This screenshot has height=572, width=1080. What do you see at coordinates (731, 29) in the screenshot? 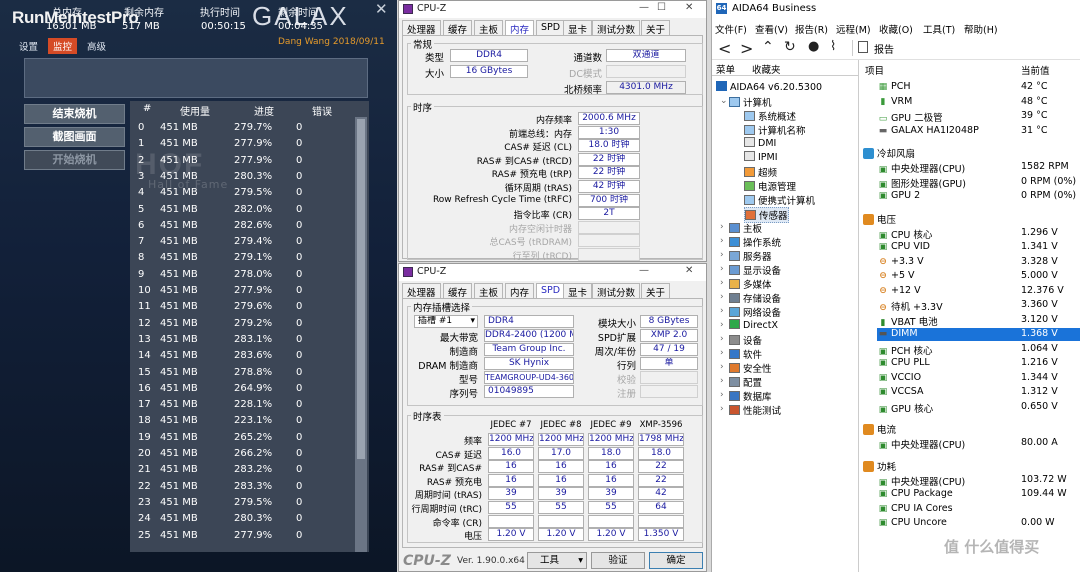
I see `menu-item: 文件(F)` at bounding box center [731, 29].